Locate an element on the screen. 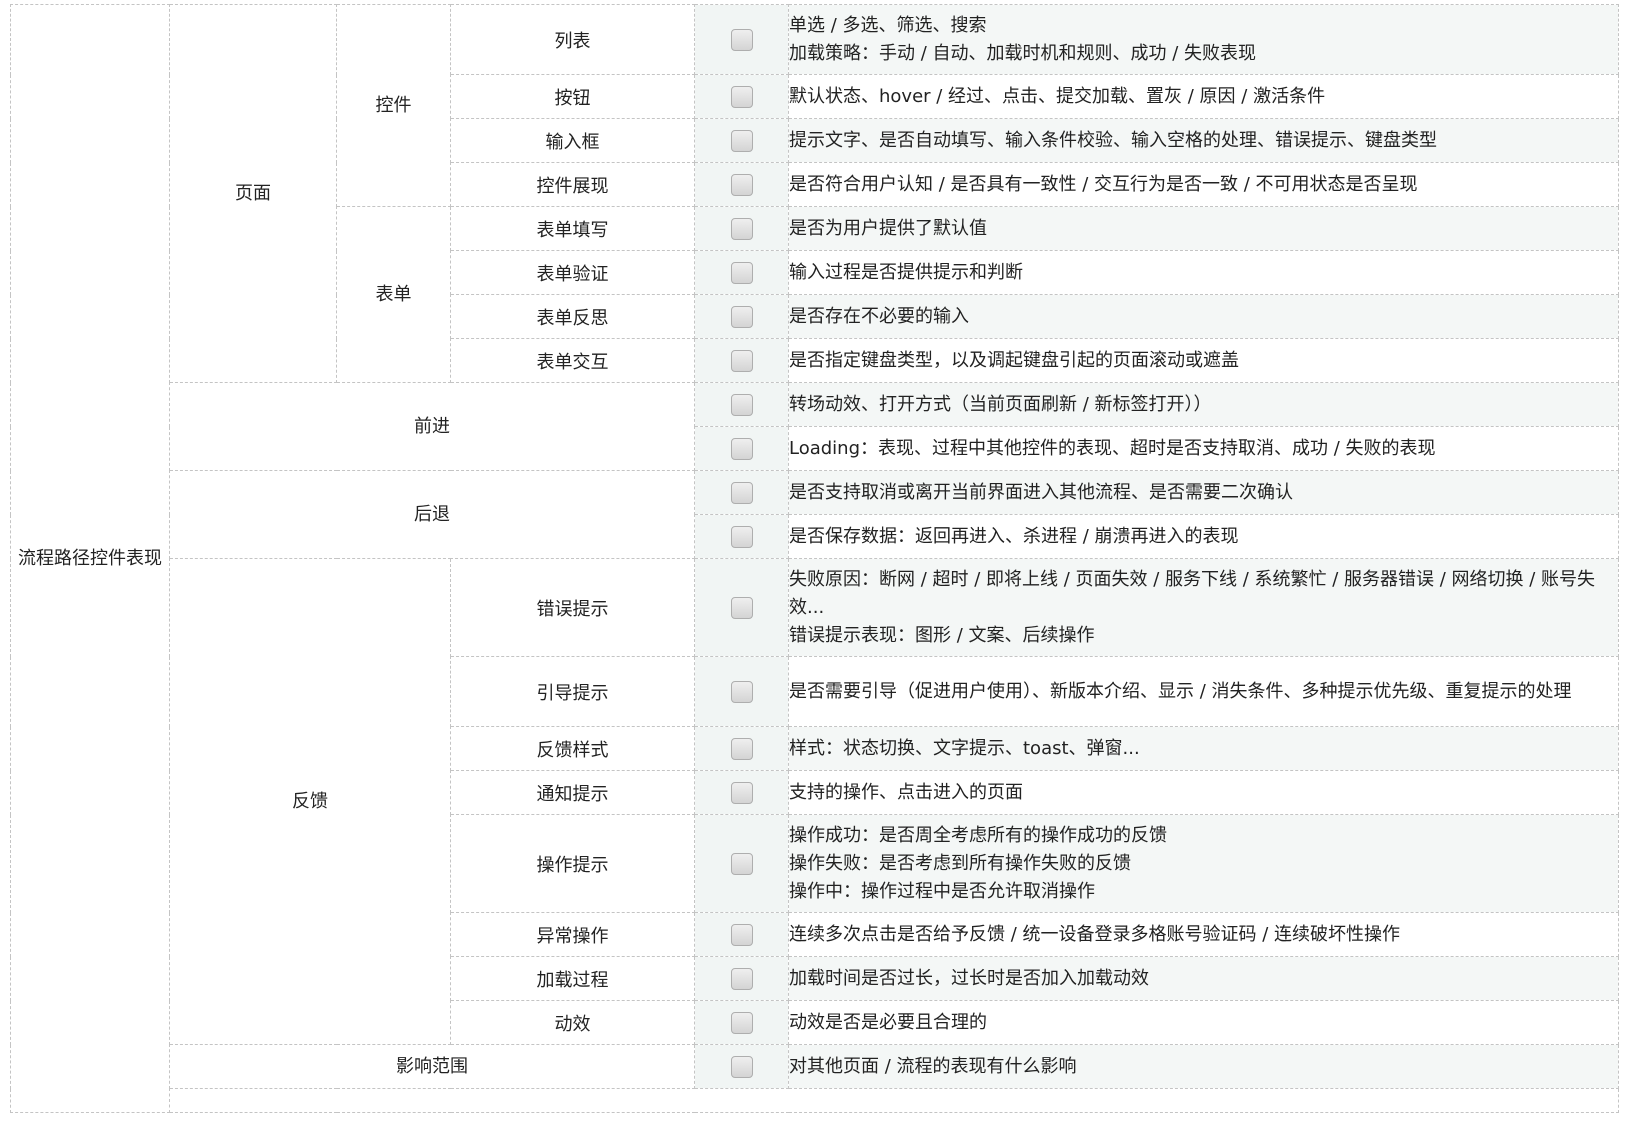  table-row: 前进 转场动效、打开方式（当前页面刷新 / 新标签打开）） is located at coordinates (815, 426).